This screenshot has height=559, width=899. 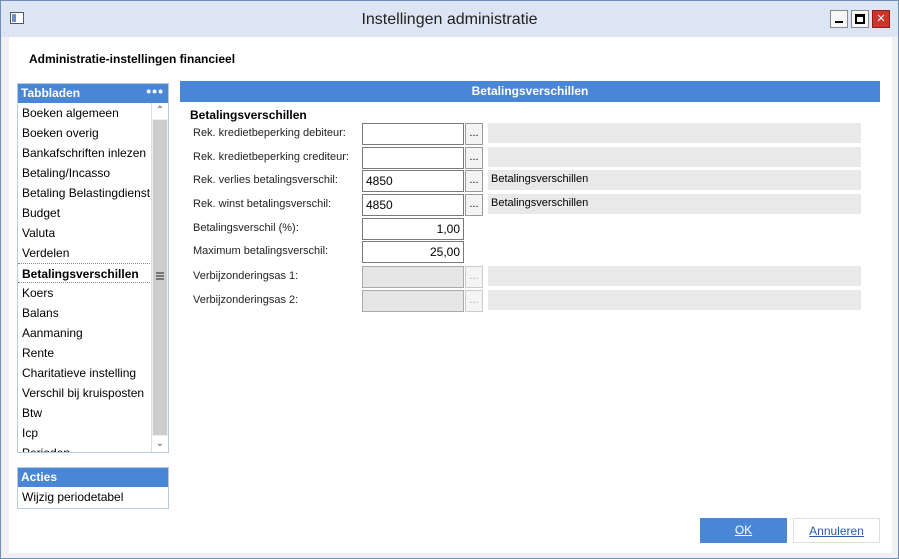 I want to click on tab-item: Betaling Belastingdienst, so click(x=85, y=193).